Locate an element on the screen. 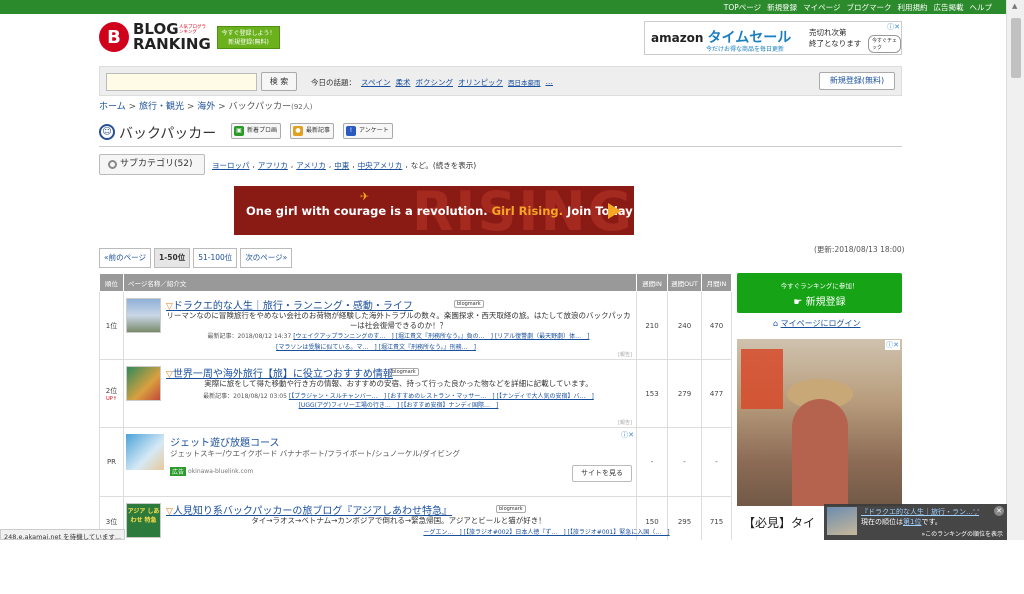 The height and width of the screenshot is (594, 1024). pr-thumbnail is located at coordinates (145, 452).